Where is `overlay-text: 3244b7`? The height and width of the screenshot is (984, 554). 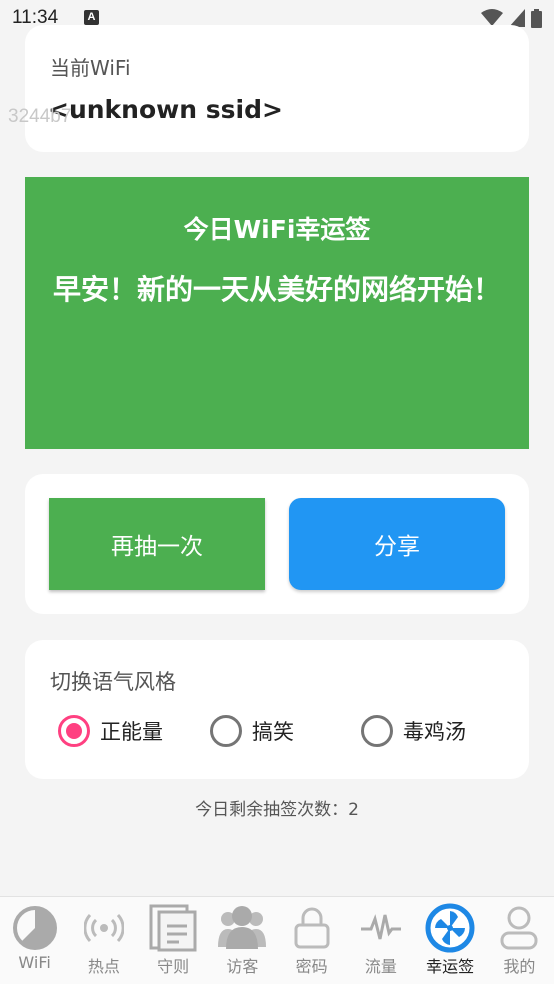
overlay-text: 3244b7 is located at coordinates (40, 116).